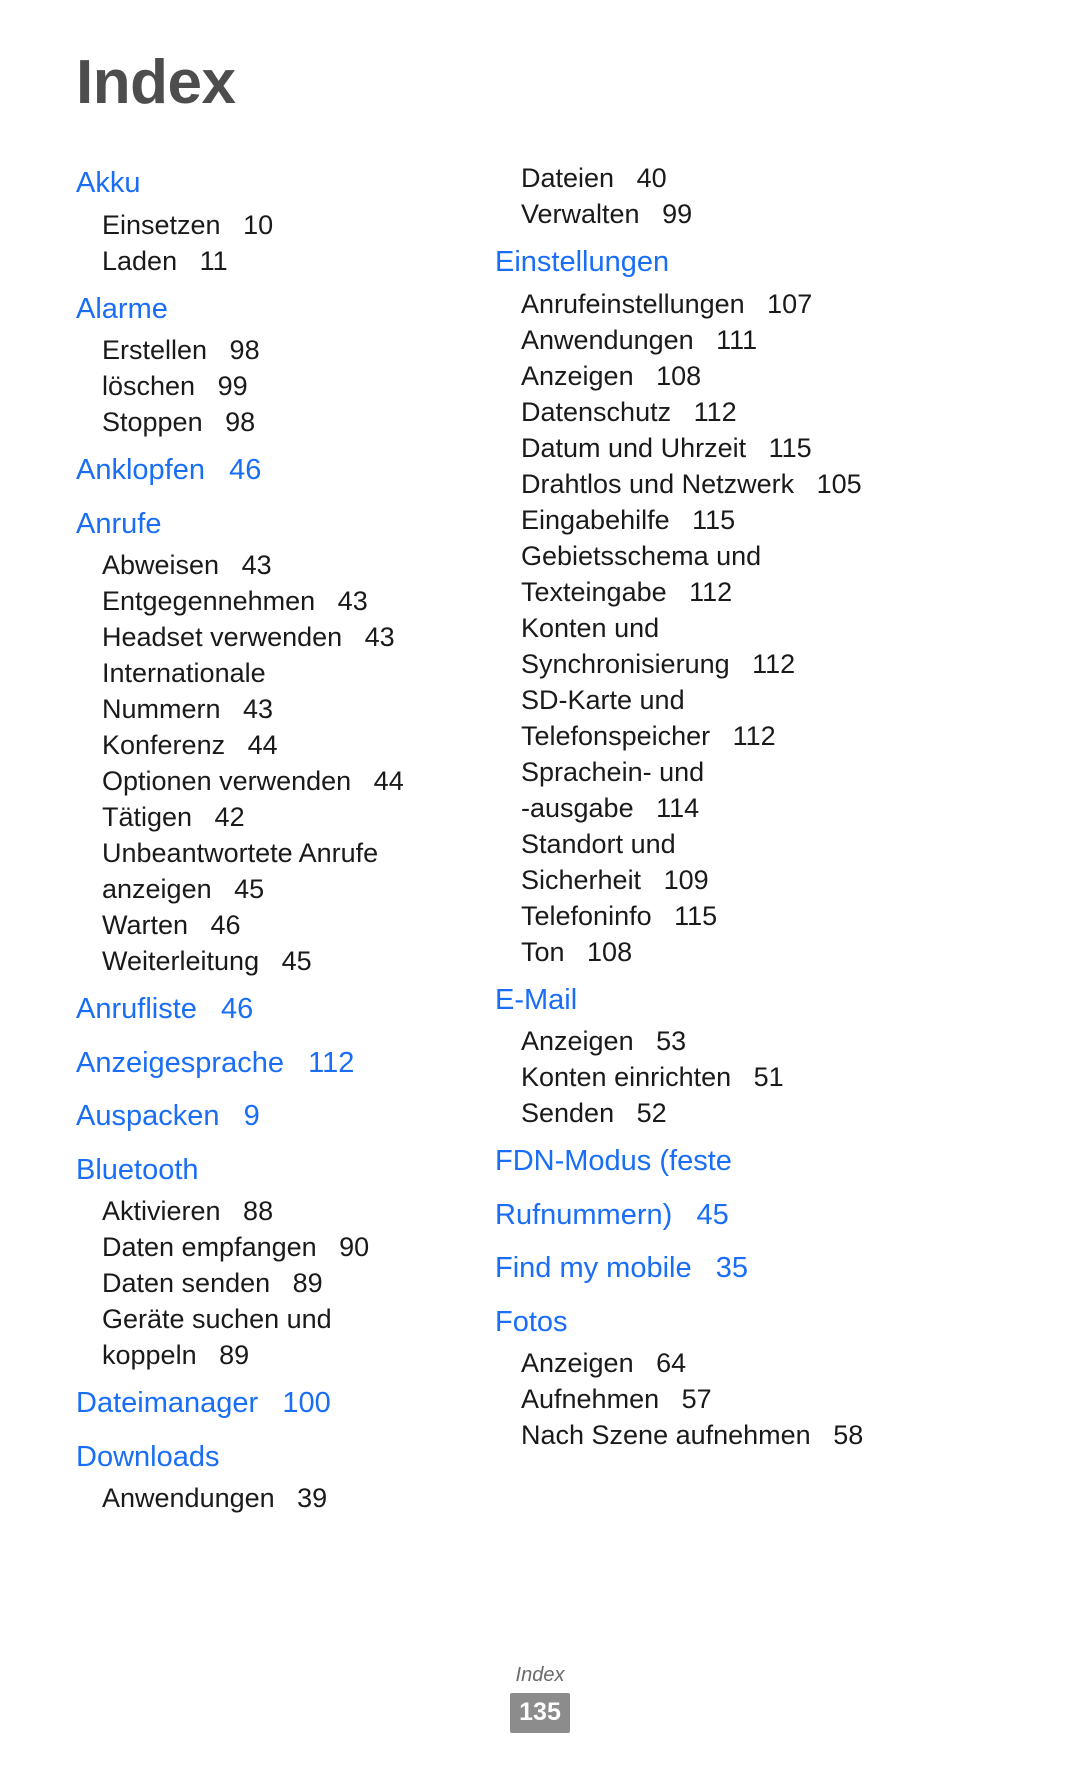 The image size is (1080, 1771). I want to click on index-subentry: Sprachein- und, so click(787, 772).